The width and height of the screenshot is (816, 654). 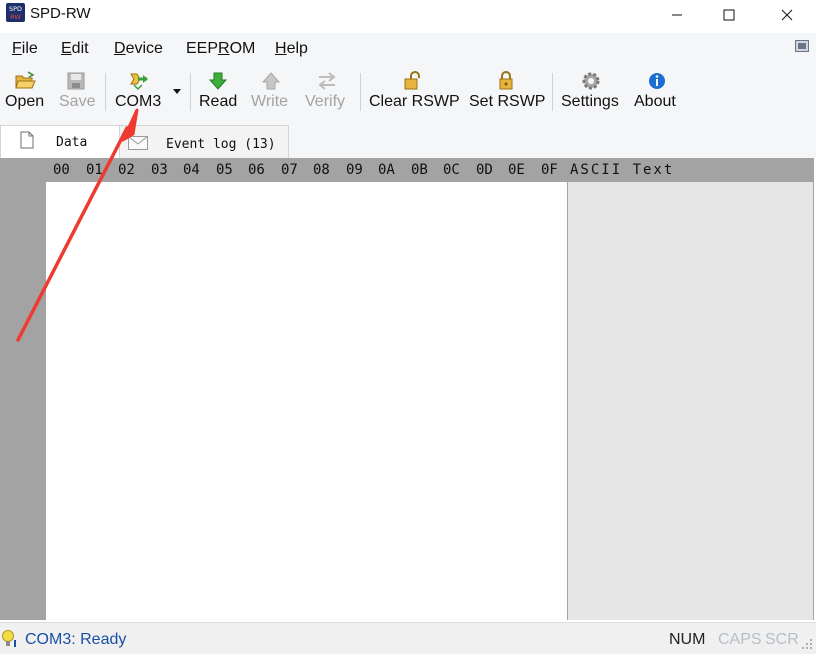 I want to click on ascii-column-header: ASCII Text, so click(x=622, y=170).